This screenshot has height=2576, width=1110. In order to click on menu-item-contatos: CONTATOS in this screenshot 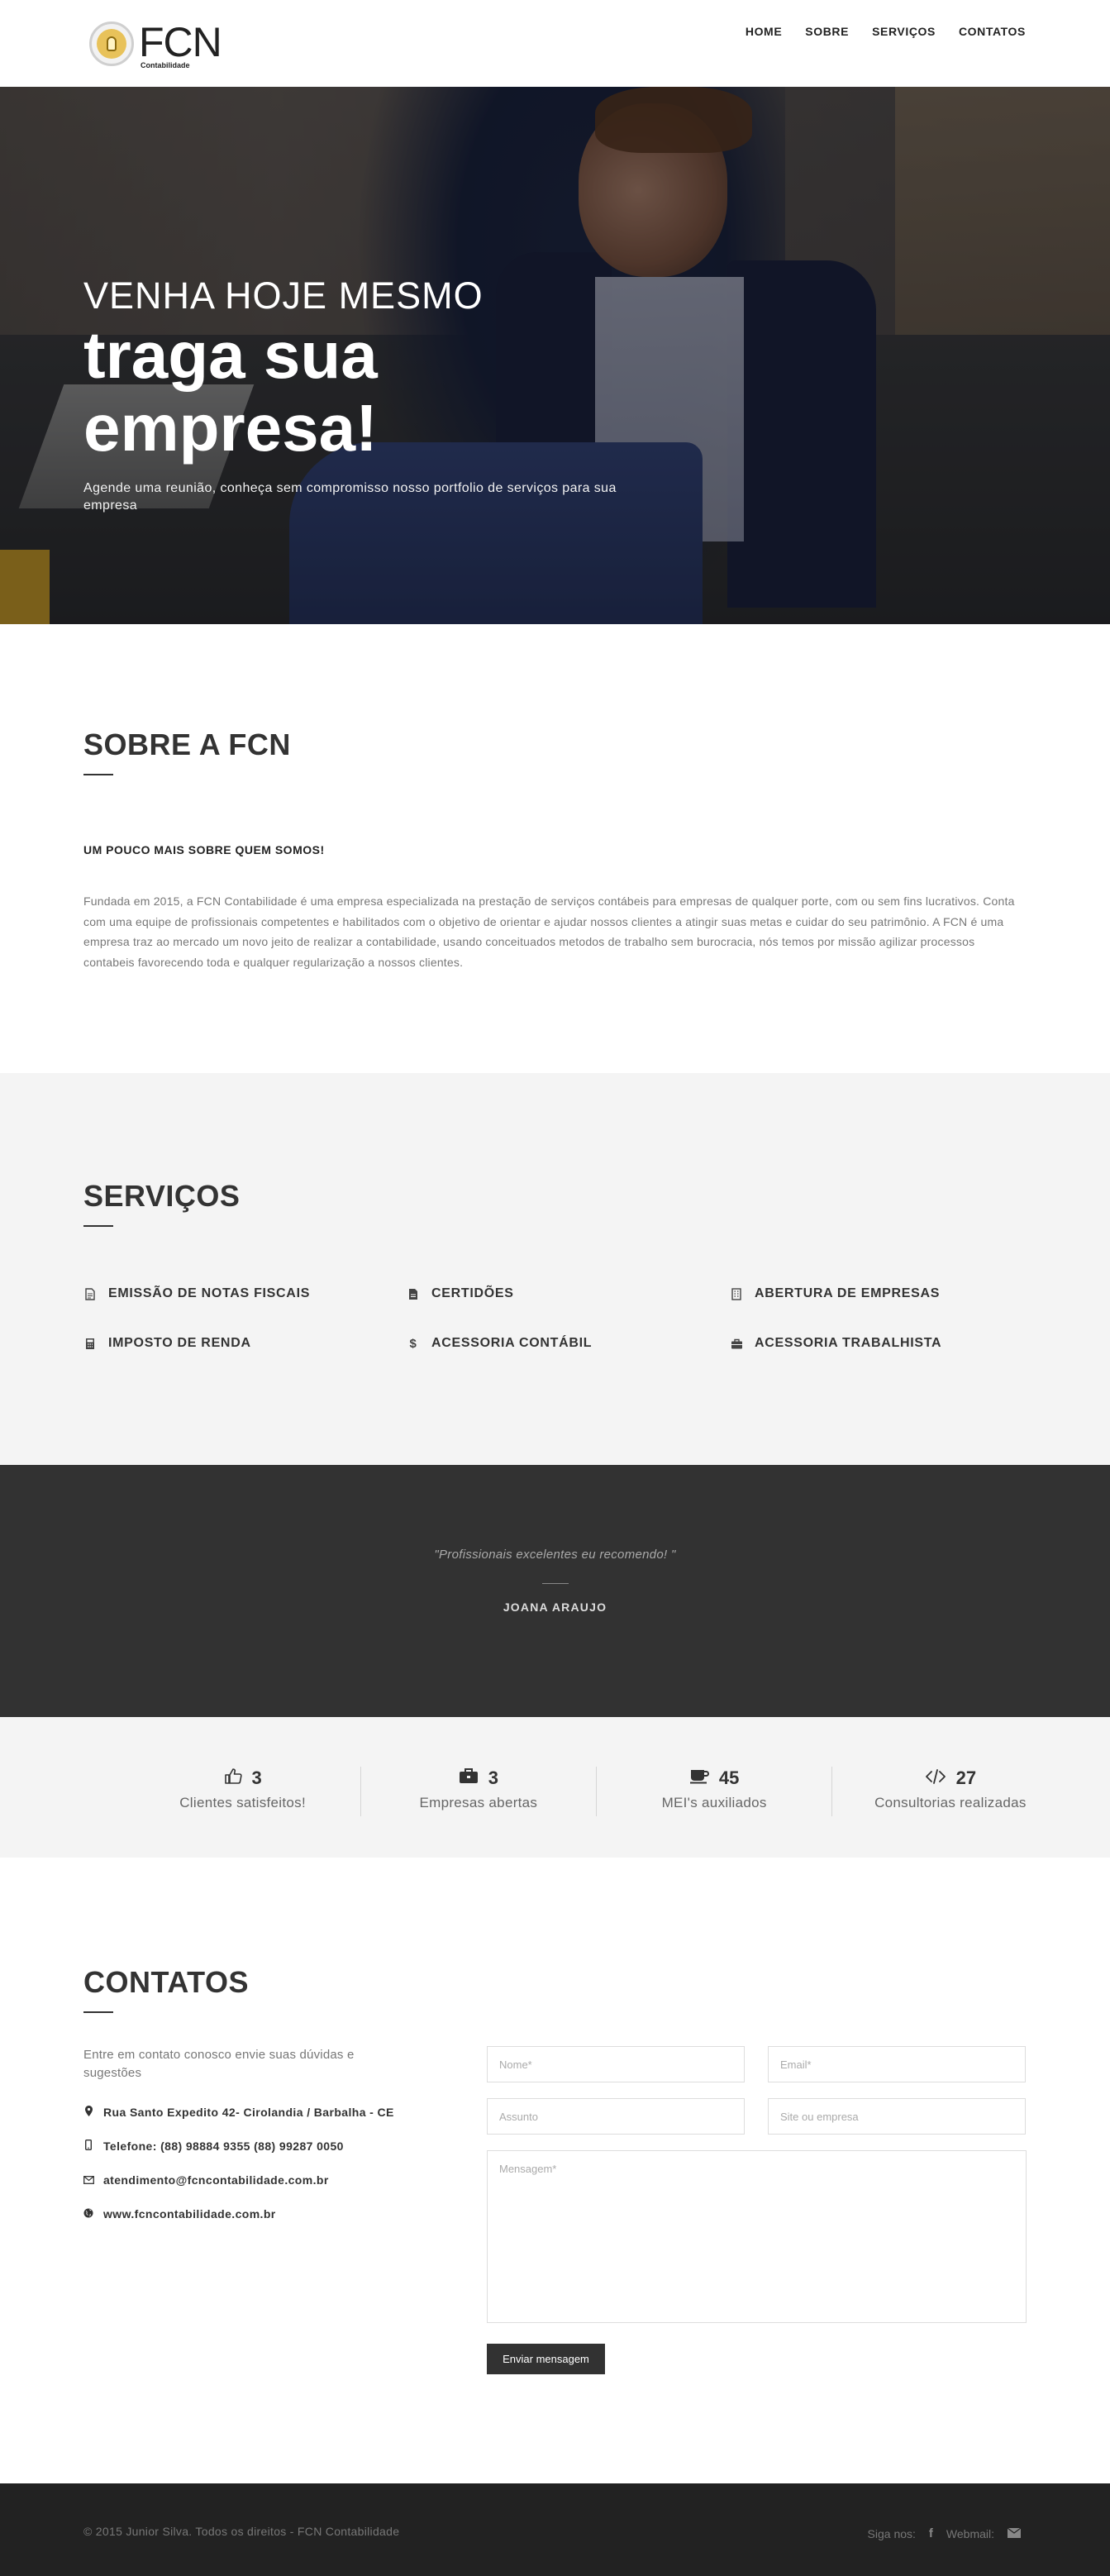, I will do `click(993, 32)`.